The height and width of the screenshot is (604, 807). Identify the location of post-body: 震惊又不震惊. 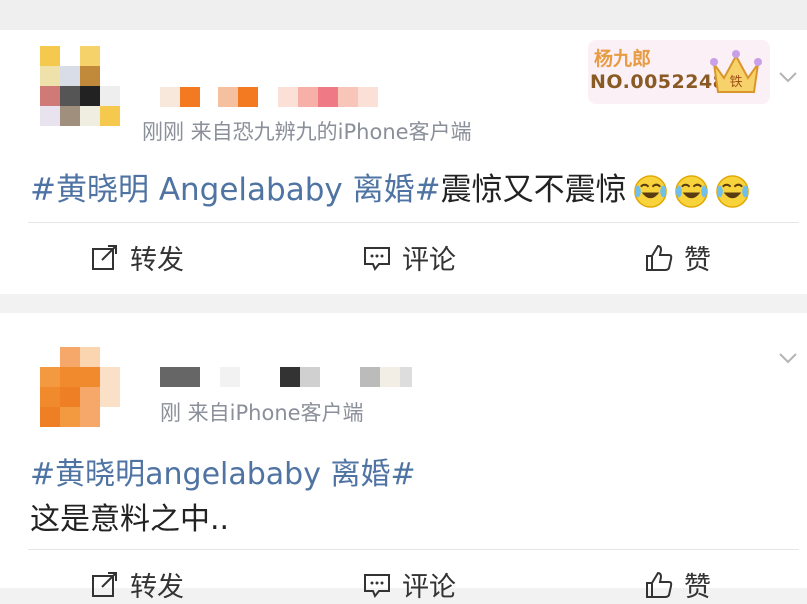
(533, 190).